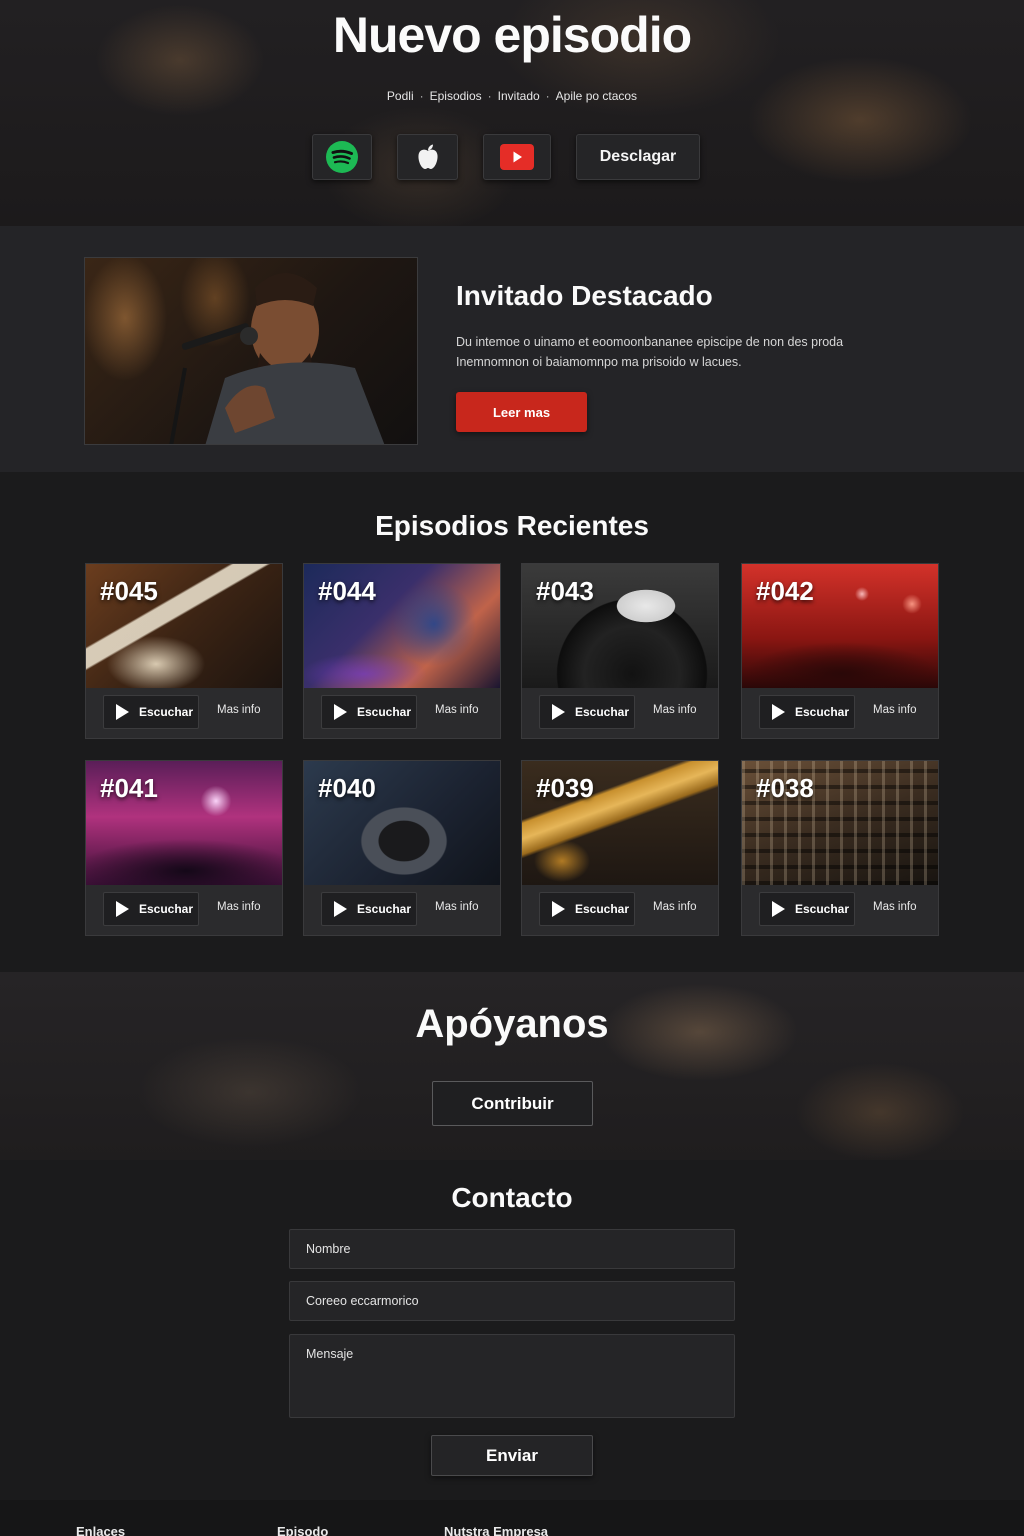  I want to click on episode-number: #040, so click(347, 788).